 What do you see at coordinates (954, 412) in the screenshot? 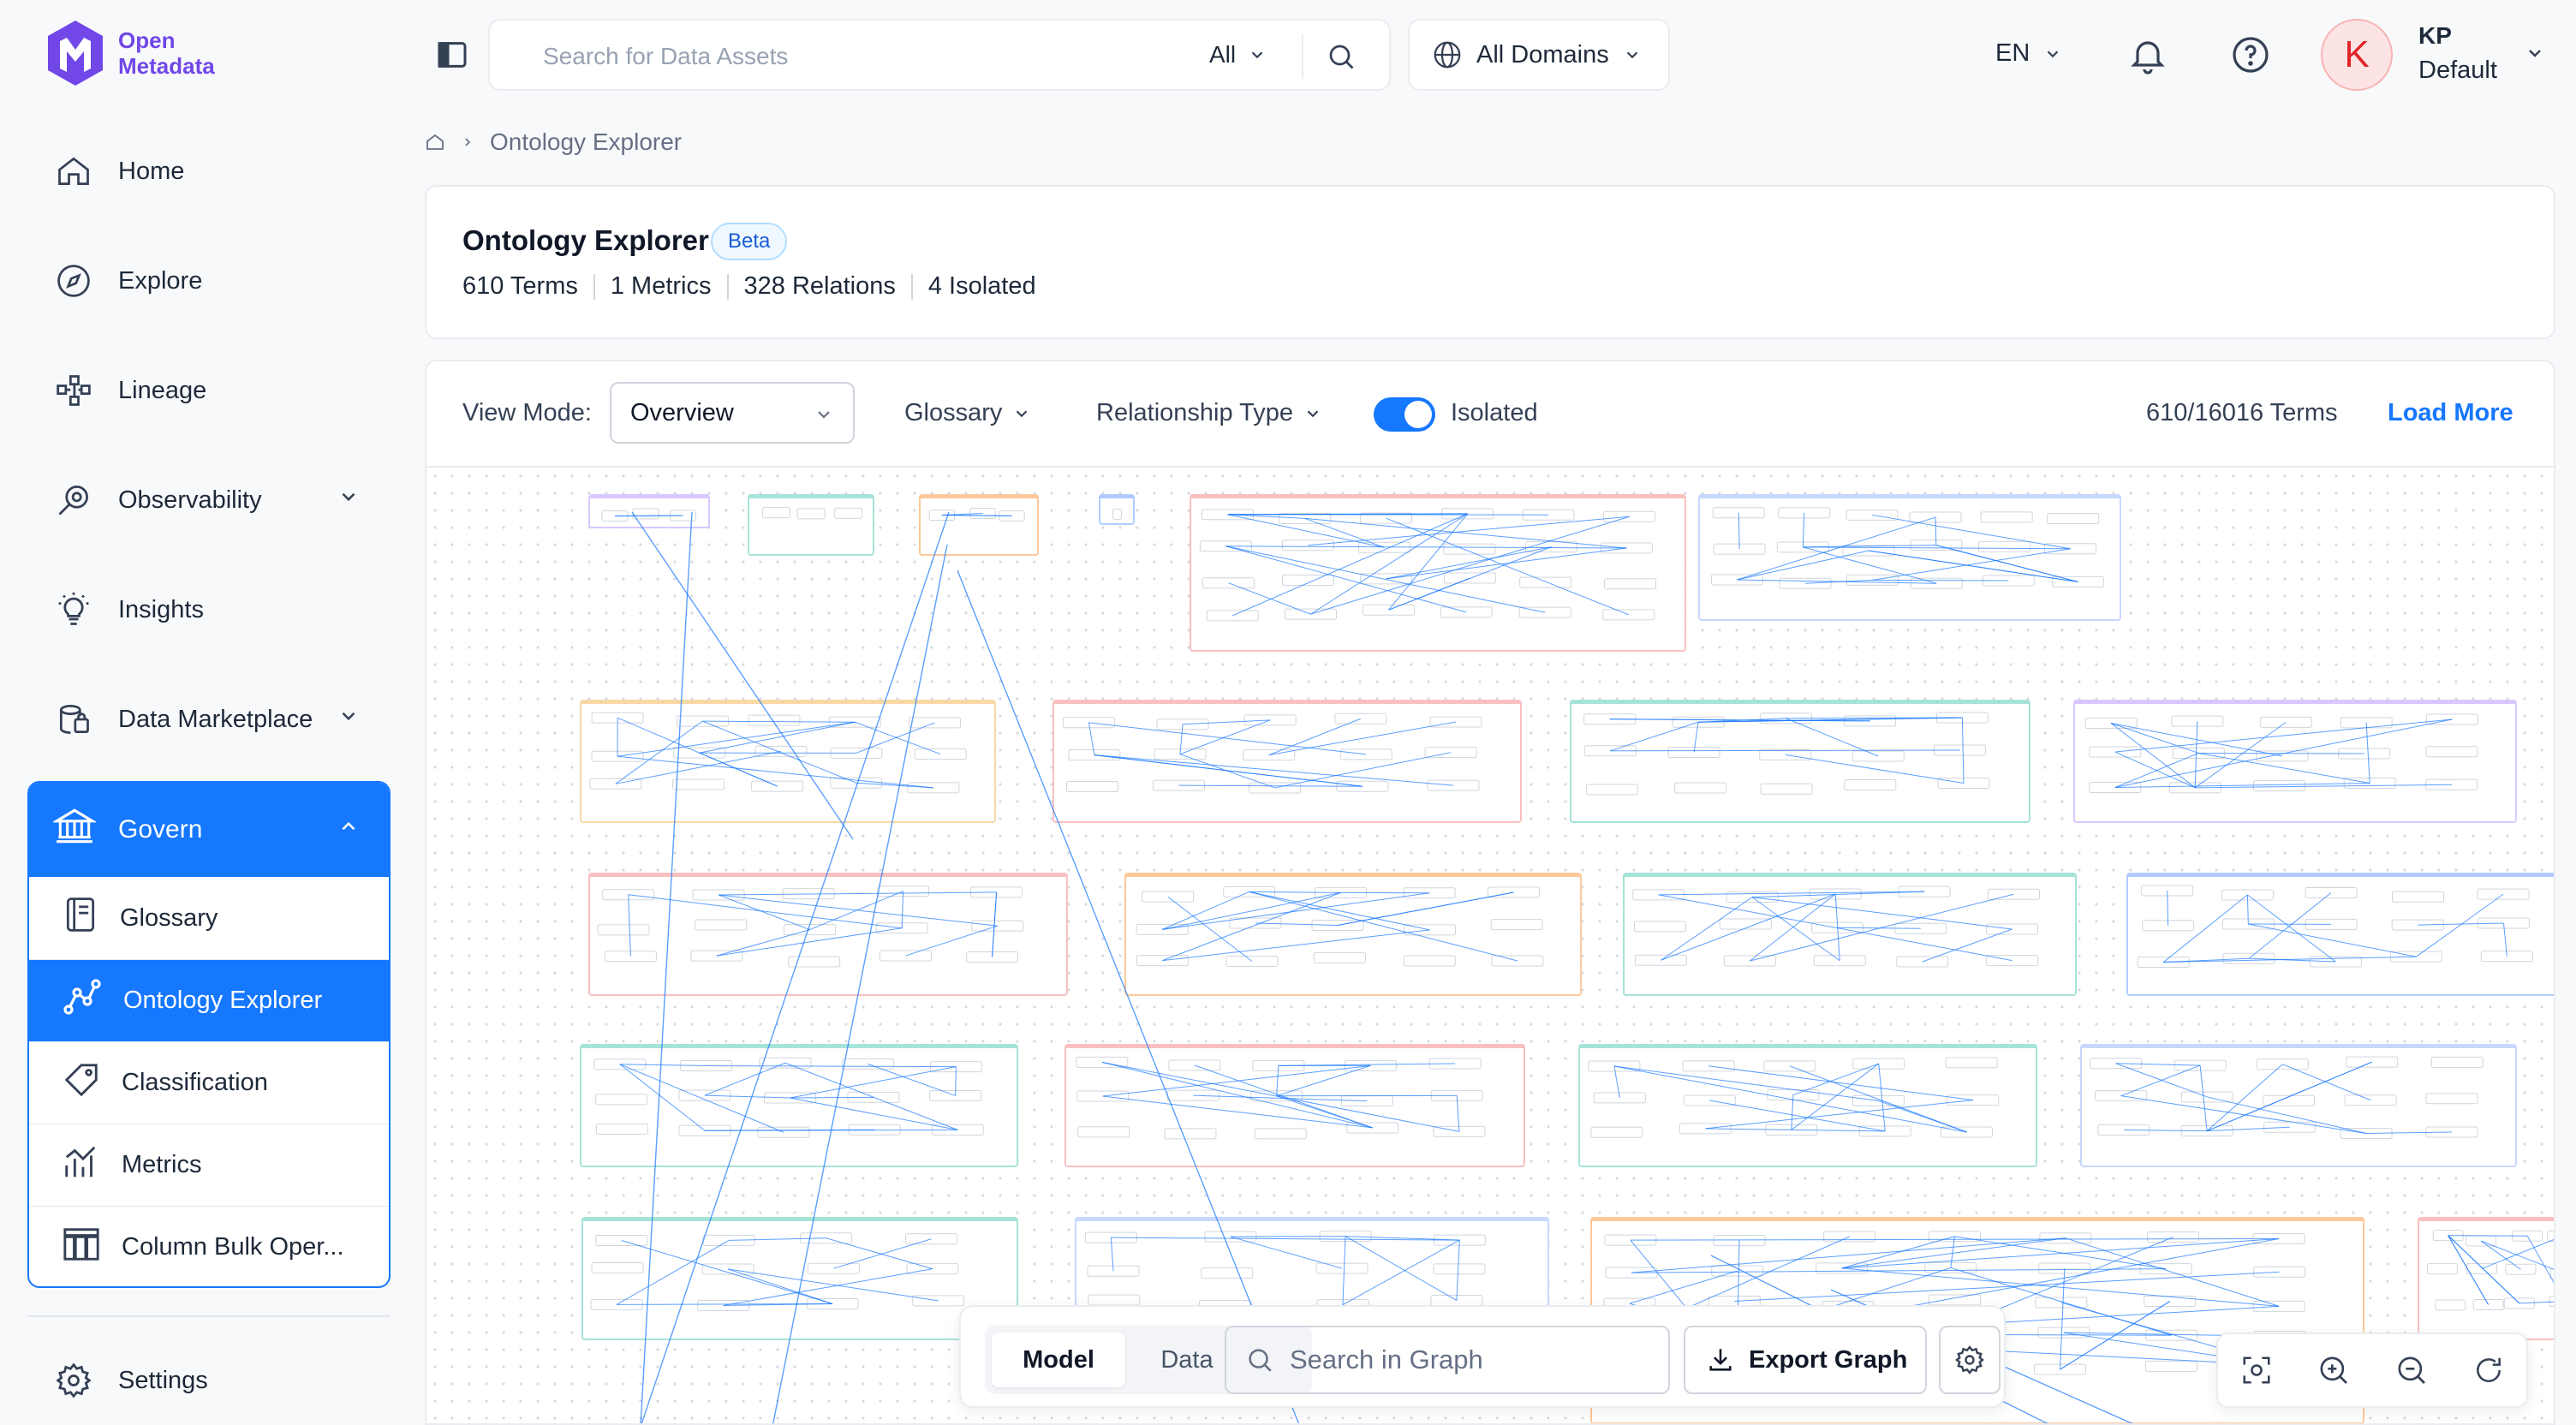
I see `glossary-filter-label: Glossary` at bounding box center [954, 412].